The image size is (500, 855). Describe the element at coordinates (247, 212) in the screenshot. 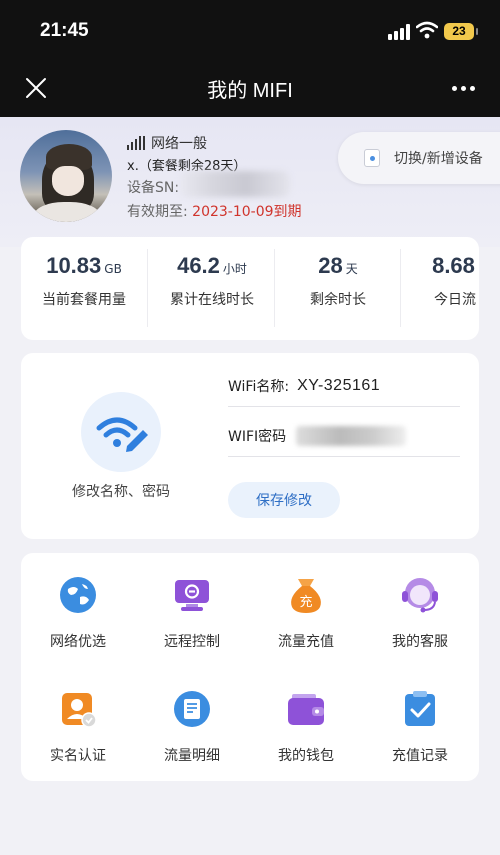

I see `expire-date: 2023-10-09到期` at that location.